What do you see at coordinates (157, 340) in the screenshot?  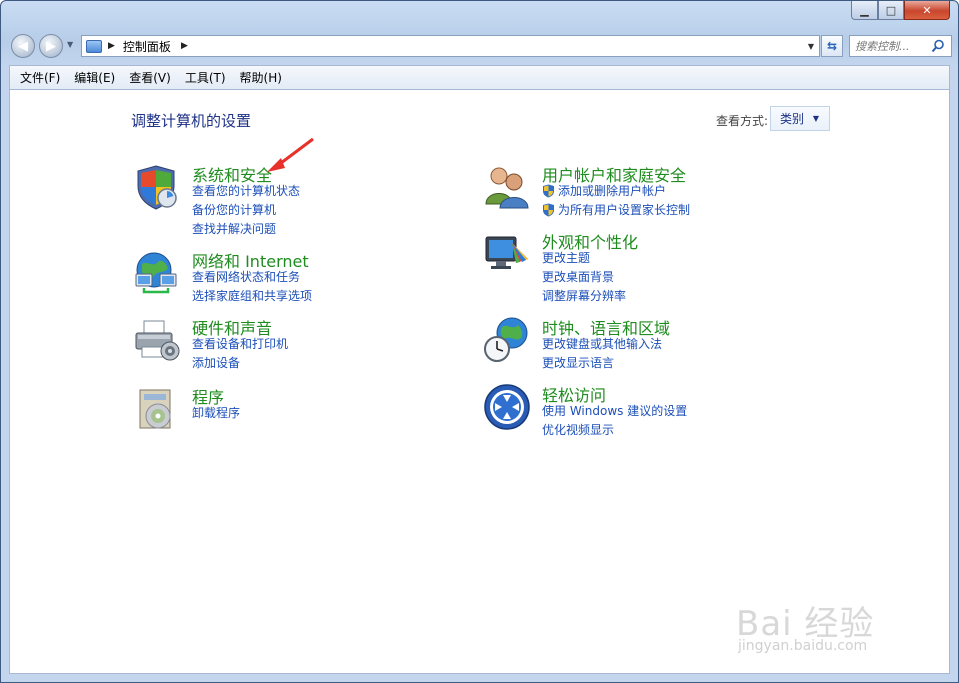 I see `printer-icon` at bounding box center [157, 340].